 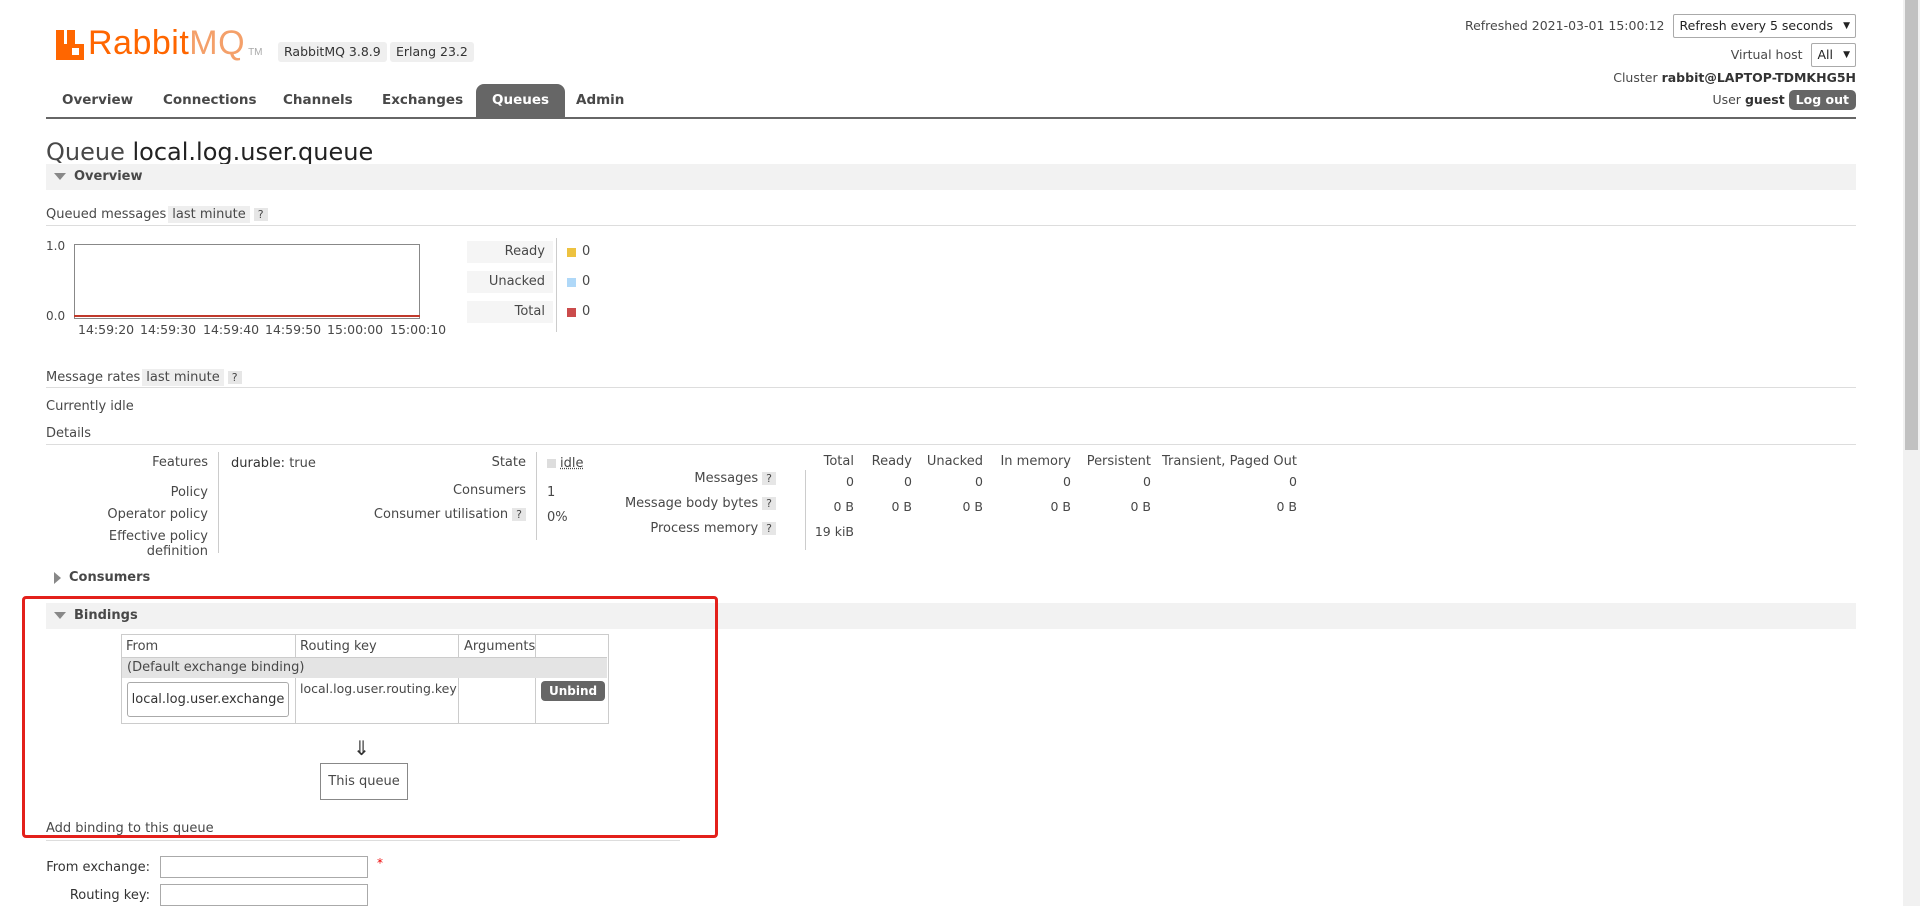 What do you see at coordinates (850, 481) in the screenshot?
I see `messages-total: 0` at bounding box center [850, 481].